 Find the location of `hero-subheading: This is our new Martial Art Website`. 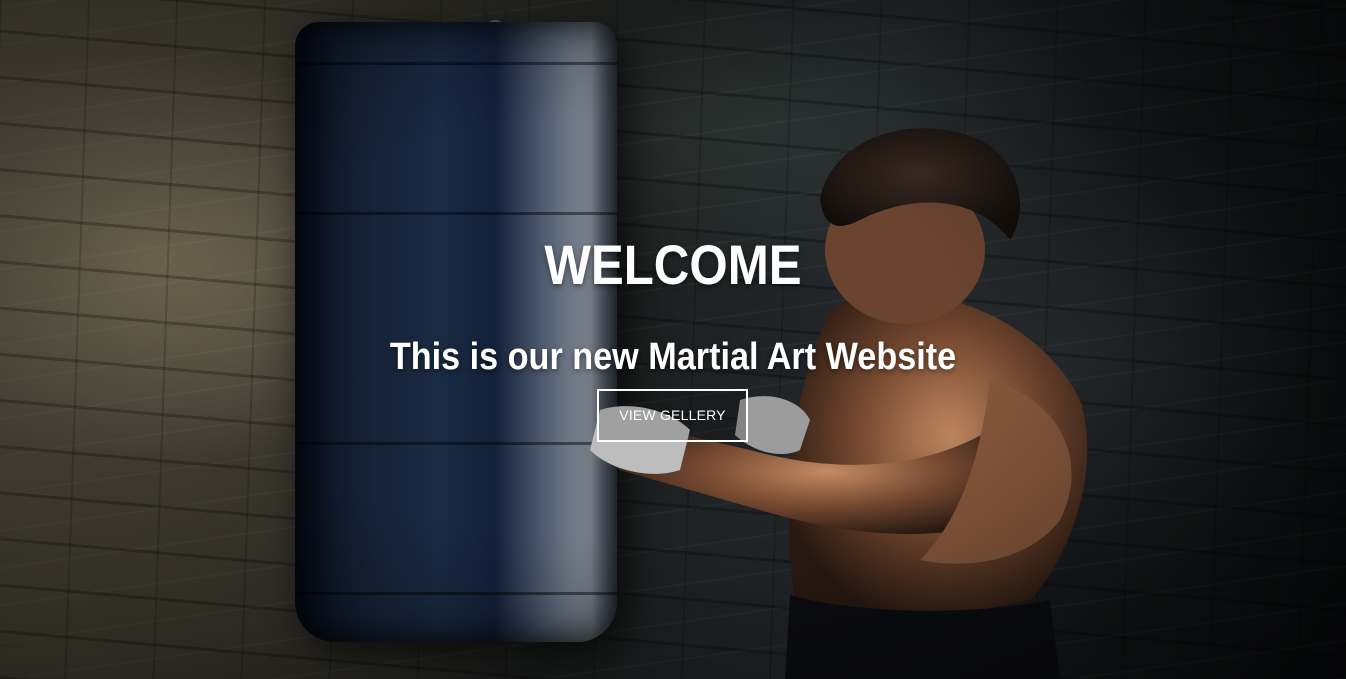

hero-subheading: This is our new Martial Art Website is located at coordinates (673, 357).